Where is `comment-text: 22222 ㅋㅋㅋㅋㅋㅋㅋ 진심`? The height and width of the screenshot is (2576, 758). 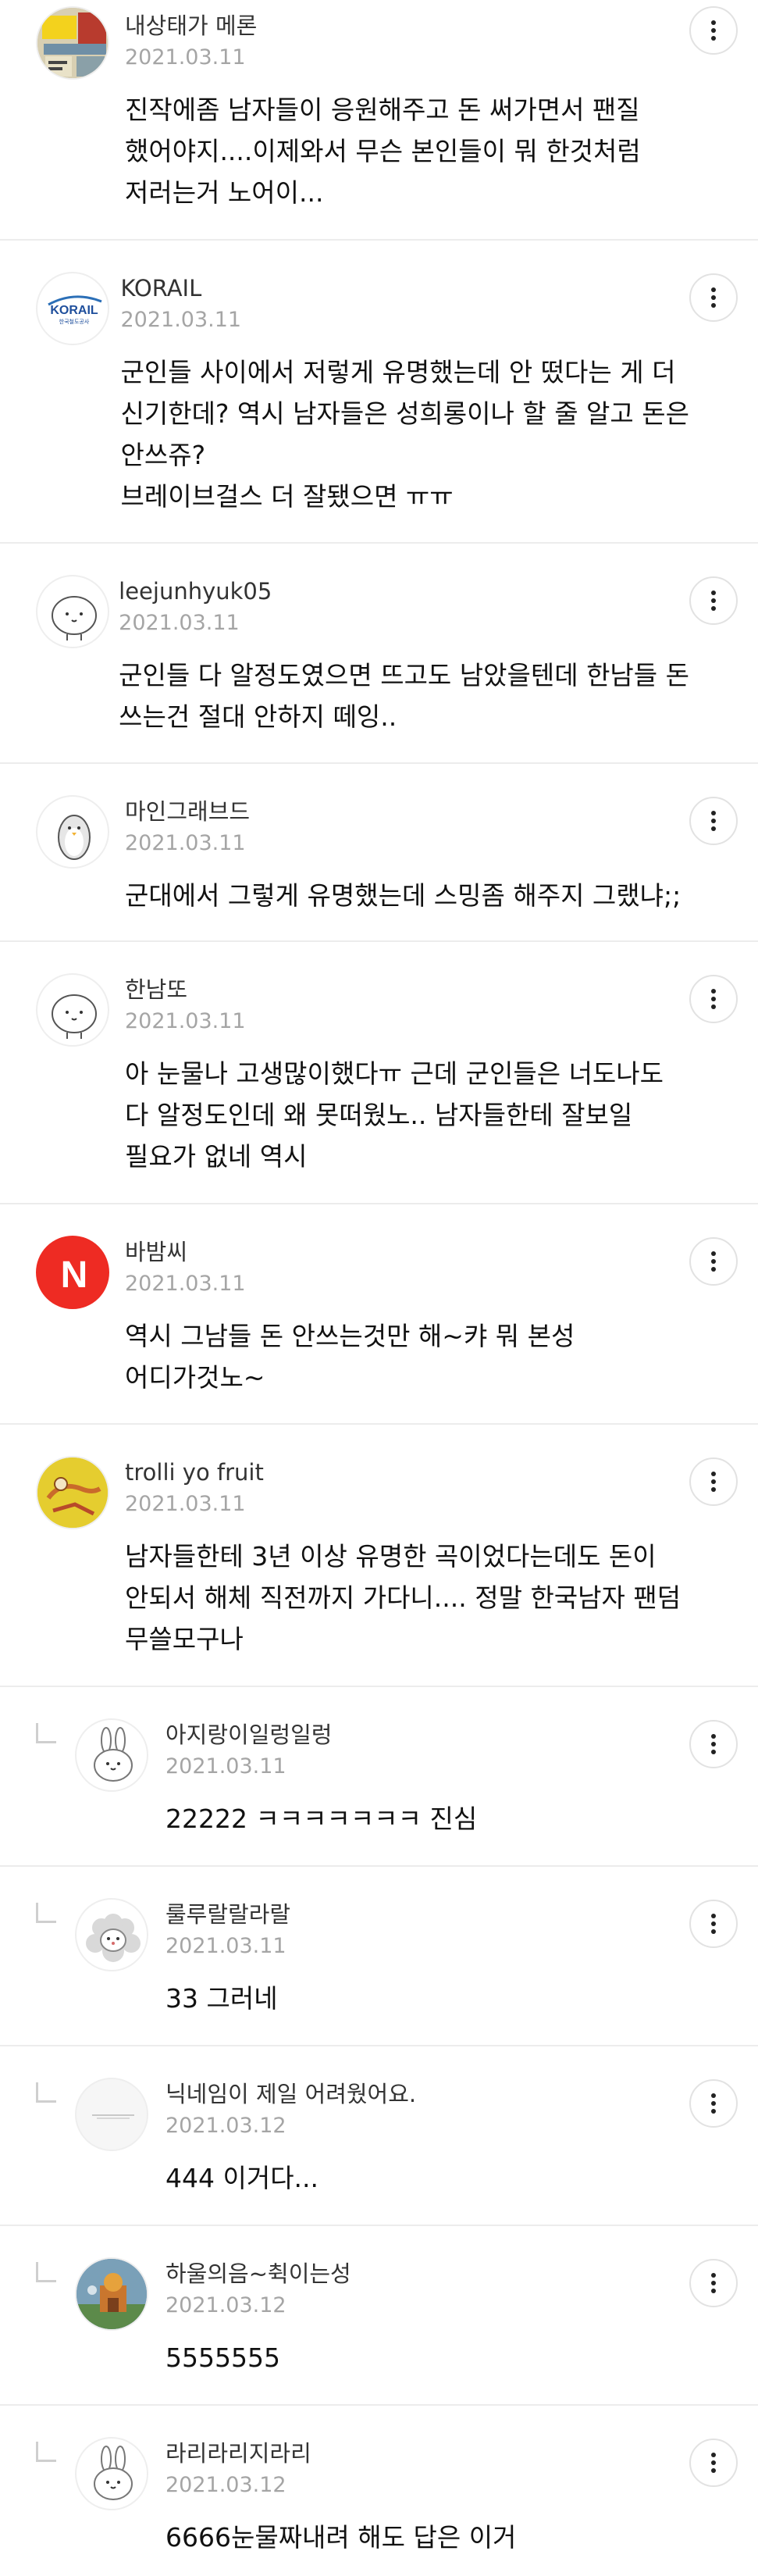 comment-text: 22222 ㅋㅋㅋㅋㅋㅋㅋ 진심 is located at coordinates (321, 1819).